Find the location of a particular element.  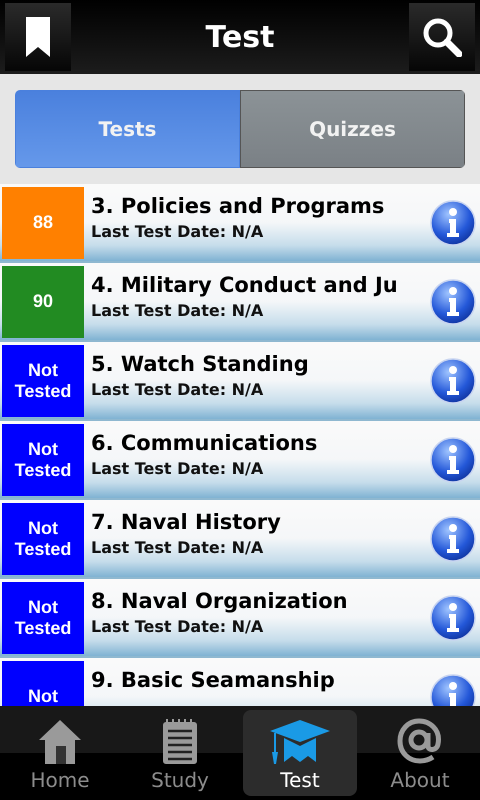

test-list-item: Not Tested 5. Watch Standing Last Test Date: N/A is located at coordinates (240, 381).